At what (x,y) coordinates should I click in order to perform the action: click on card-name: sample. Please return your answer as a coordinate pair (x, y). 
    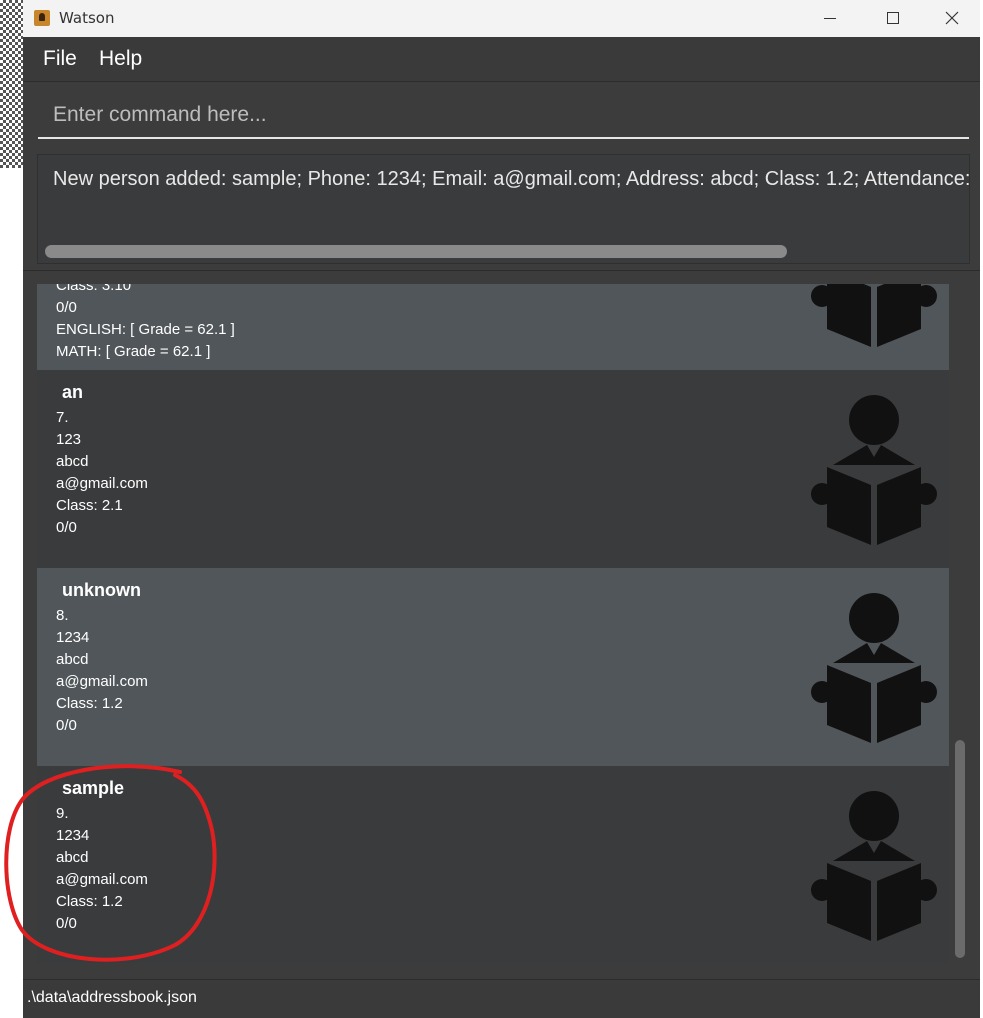
    Looking at the image, I should click on (93, 788).